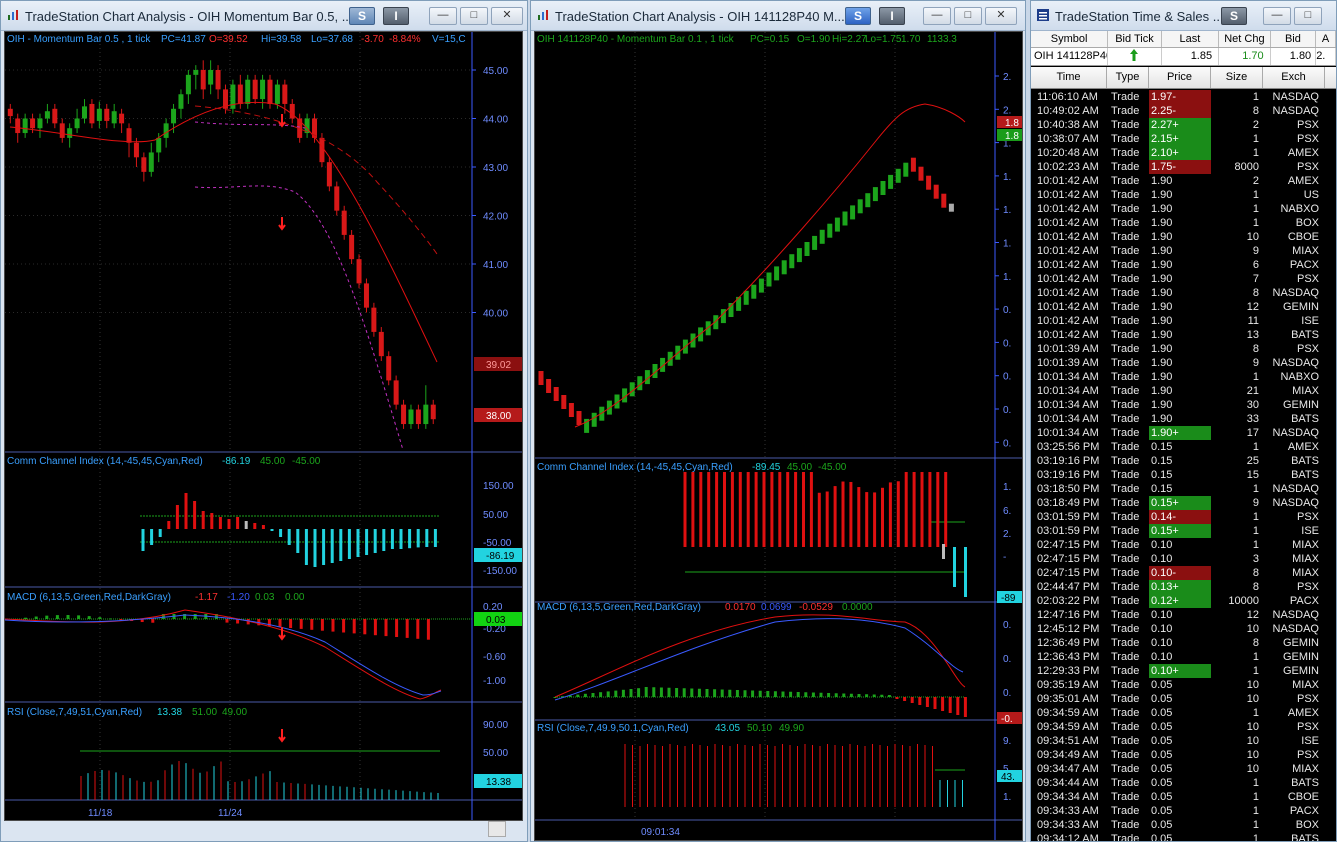 The width and height of the screenshot is (1337, 842). What do you see at coordinates (1183, 825) in the screenshot?
I see `trade-row: 09:34:33 AM Trade 0.05 1 BOX` at bounding box center [1183, 825].